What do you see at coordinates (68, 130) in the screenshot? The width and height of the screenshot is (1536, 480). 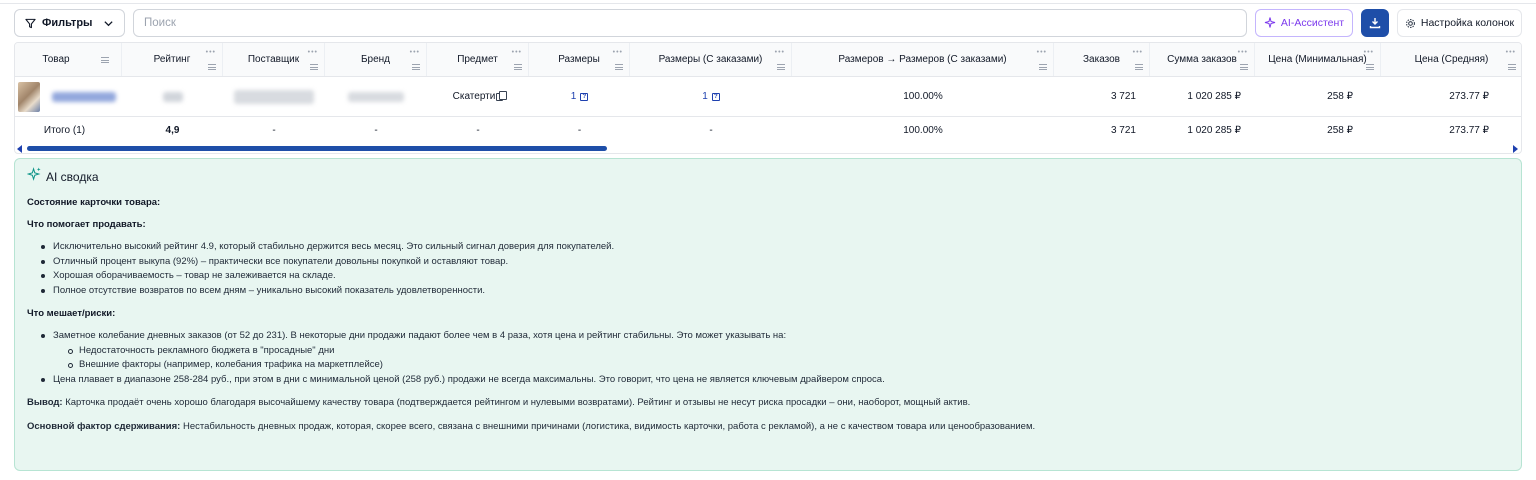 I see `total-label-cell: Итого (1)` at bounding box center [68, 130].